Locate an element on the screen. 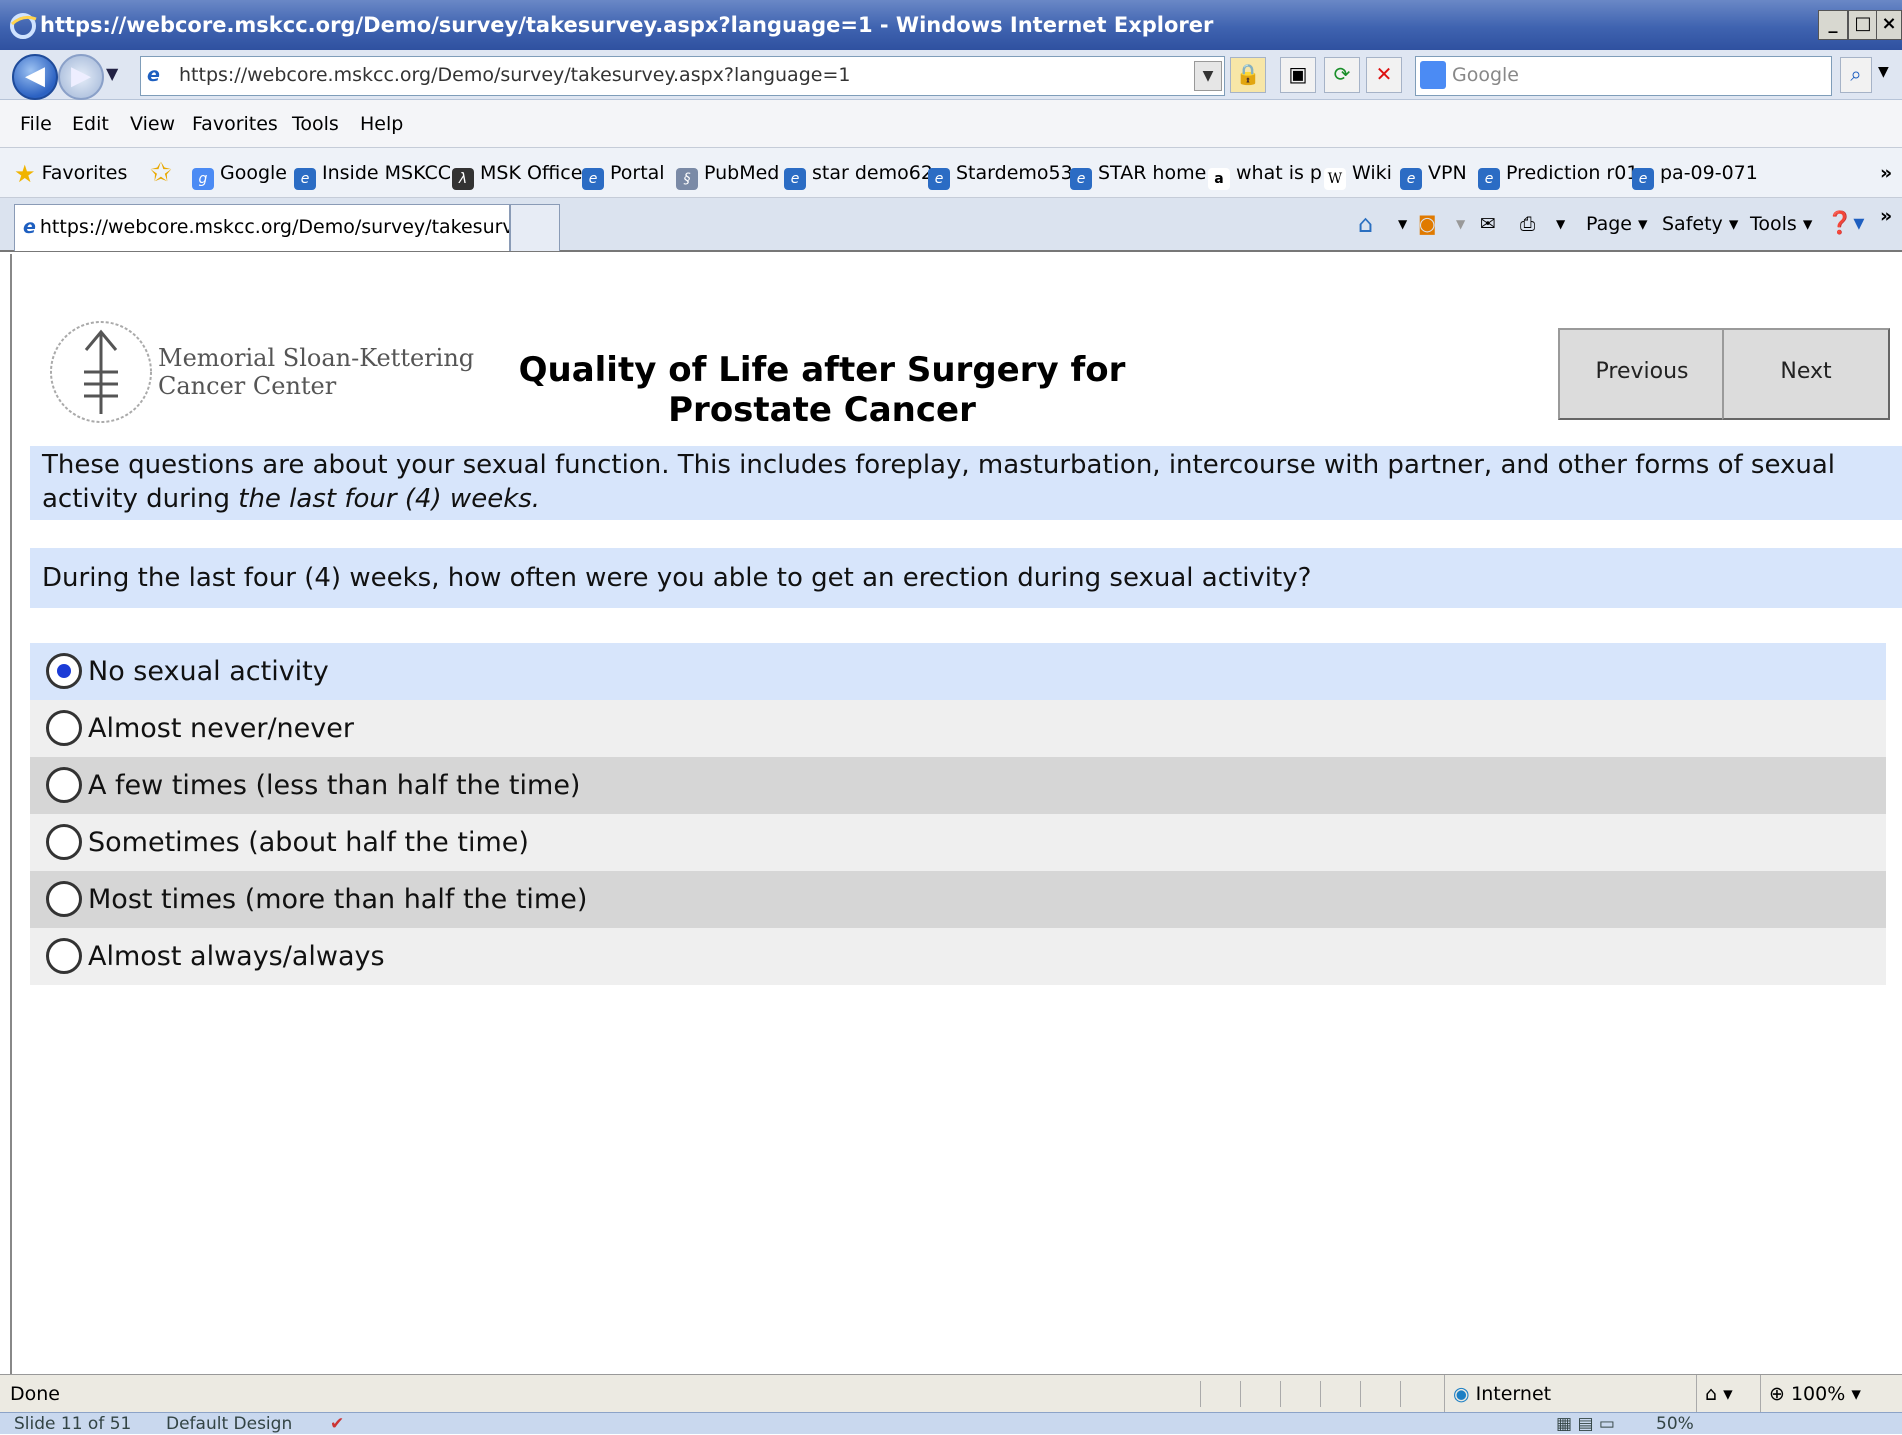 The width and height of the screenshot is (1902, 1435). refresh-icon: ⟳ is located at coordinates (1342, 75).